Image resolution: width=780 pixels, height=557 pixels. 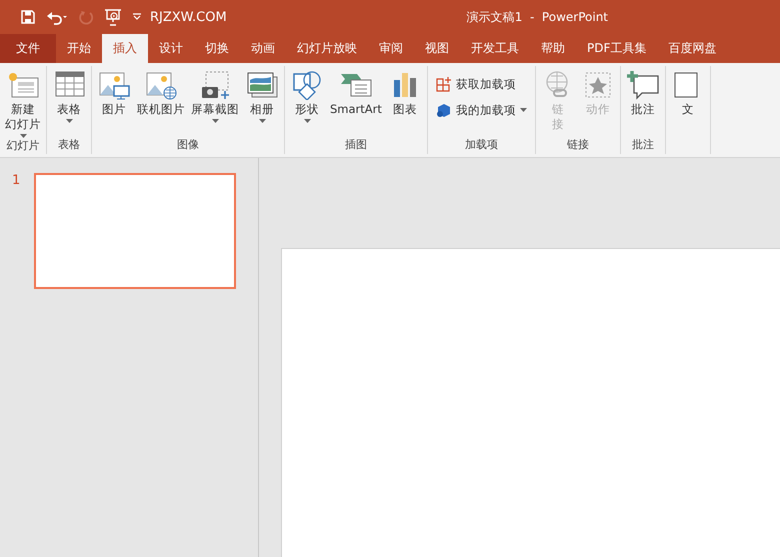 I want to click on group-label: 链接, so click(x=577, y=144).